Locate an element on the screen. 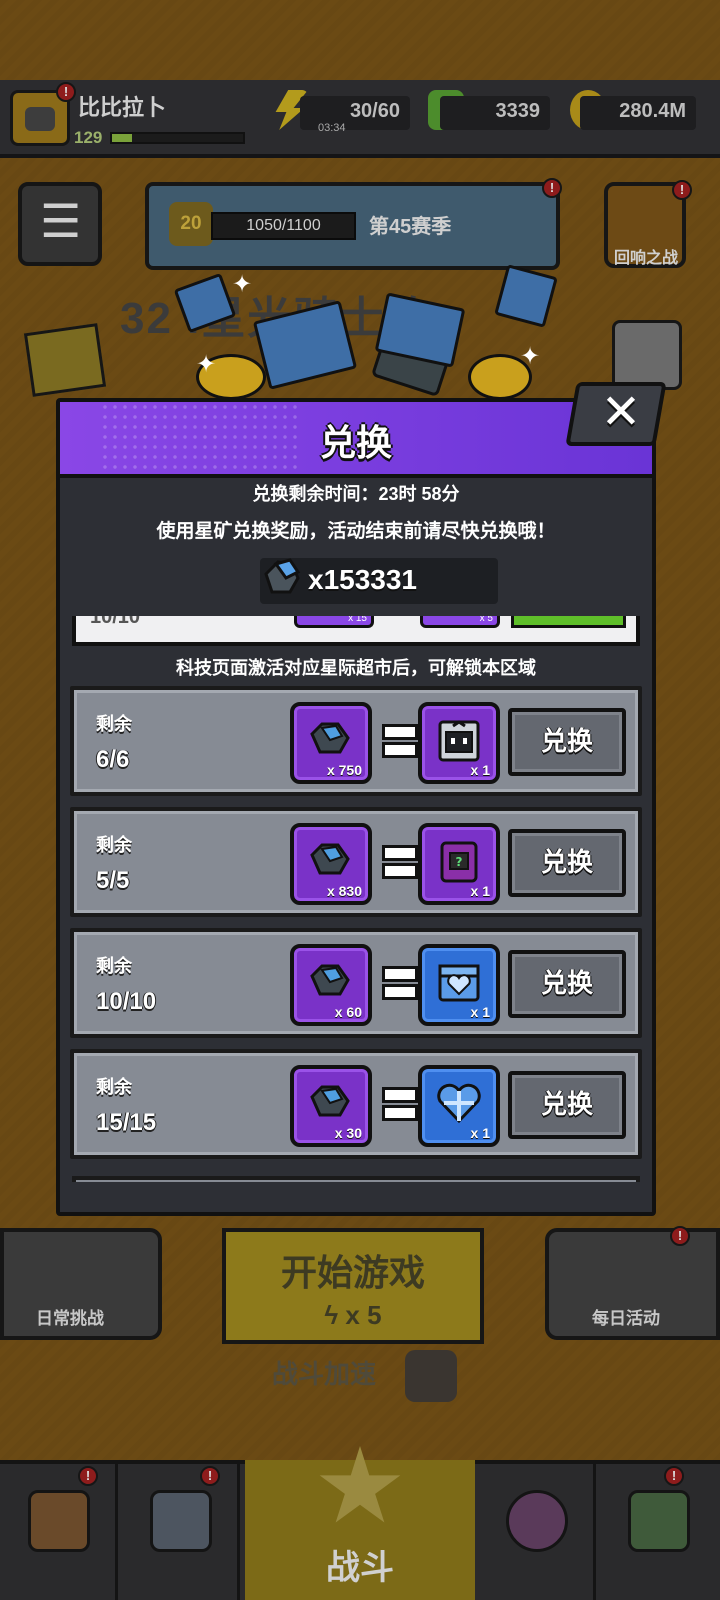 The image size is (720, 1600). remaining-count: 6/6 is located at coordinates (113, 759).